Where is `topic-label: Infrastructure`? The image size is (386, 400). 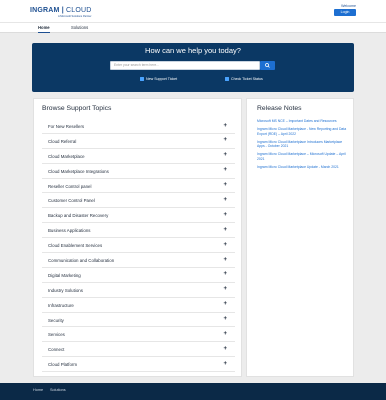
topic-label: Infrastructure is located at coordinates (61, 305).